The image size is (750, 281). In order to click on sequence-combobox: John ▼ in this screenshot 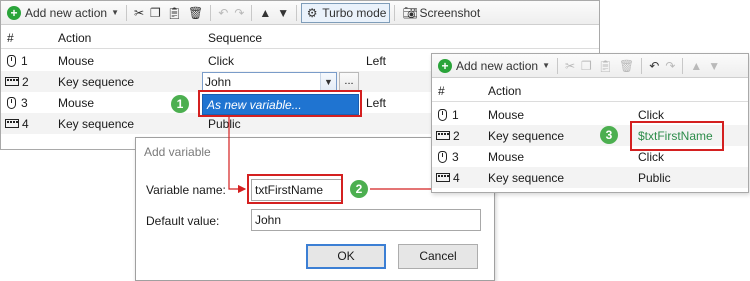, I will do `click(269, 82)`.